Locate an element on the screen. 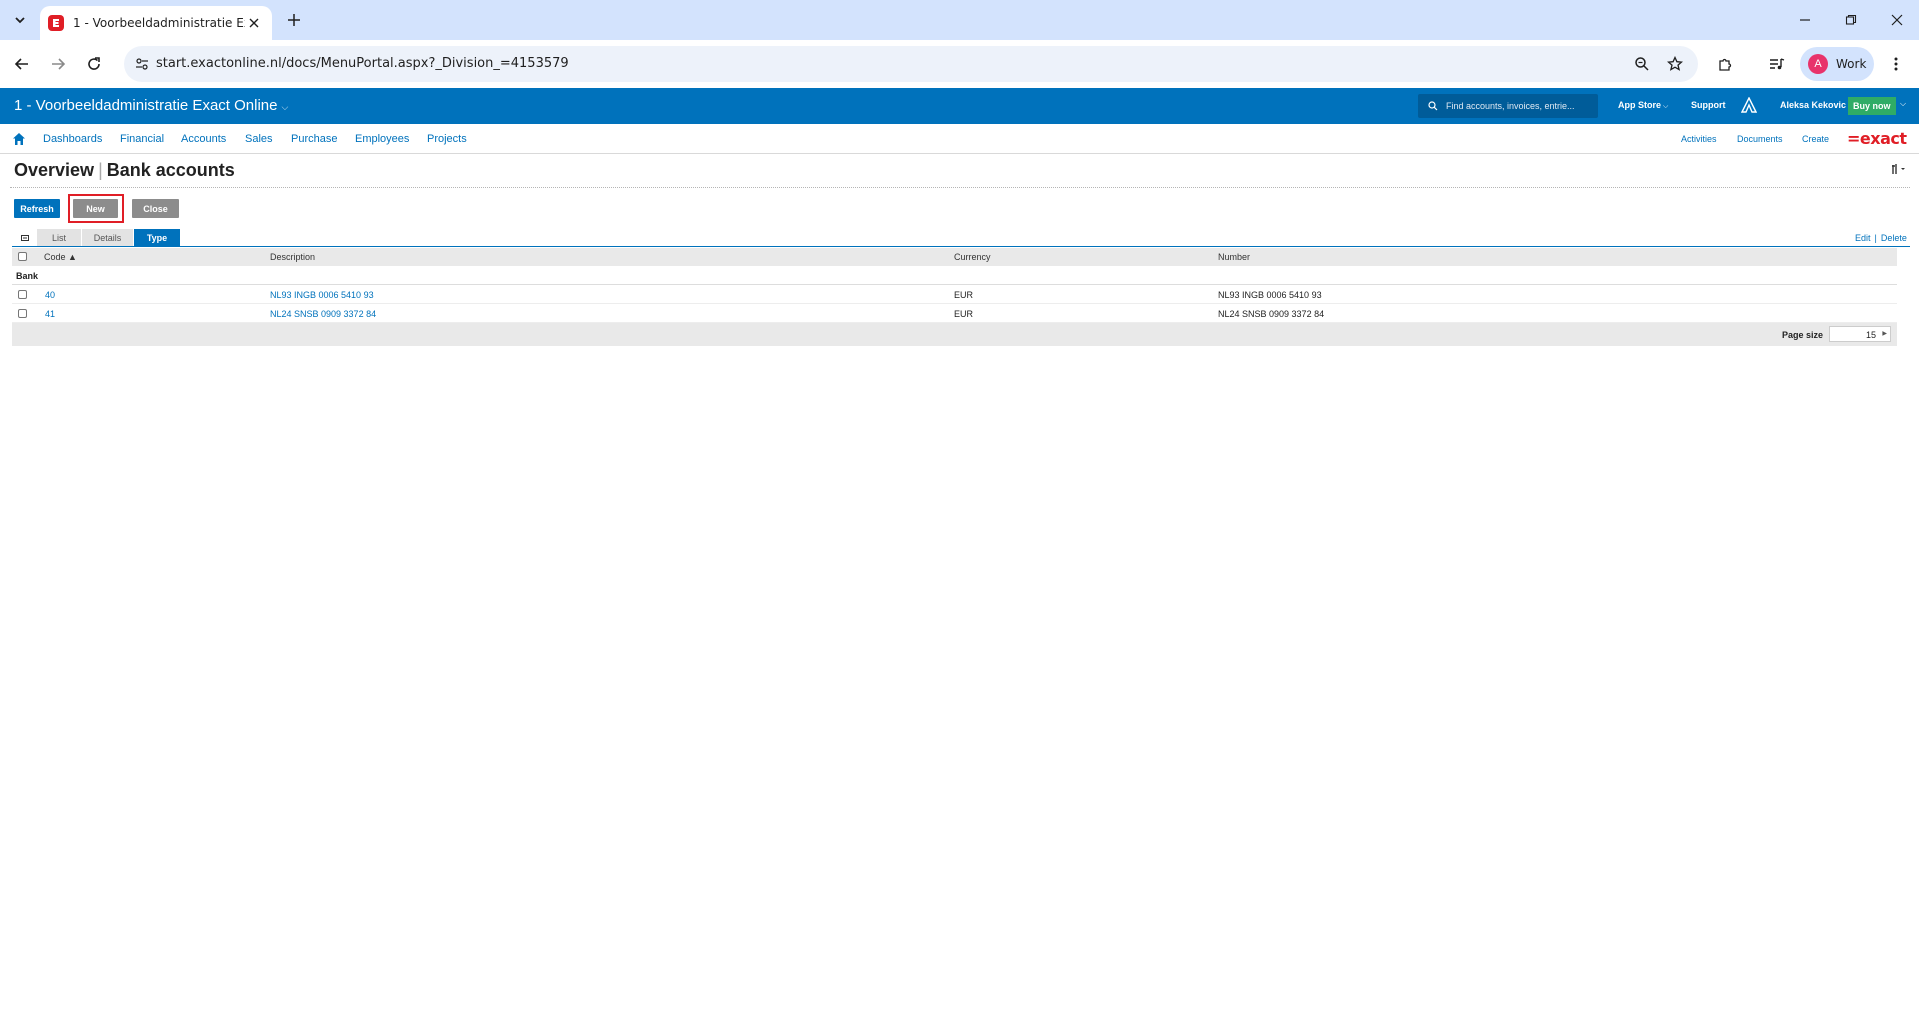  new-tab-plus-icon is located at coordinates (294, 20).